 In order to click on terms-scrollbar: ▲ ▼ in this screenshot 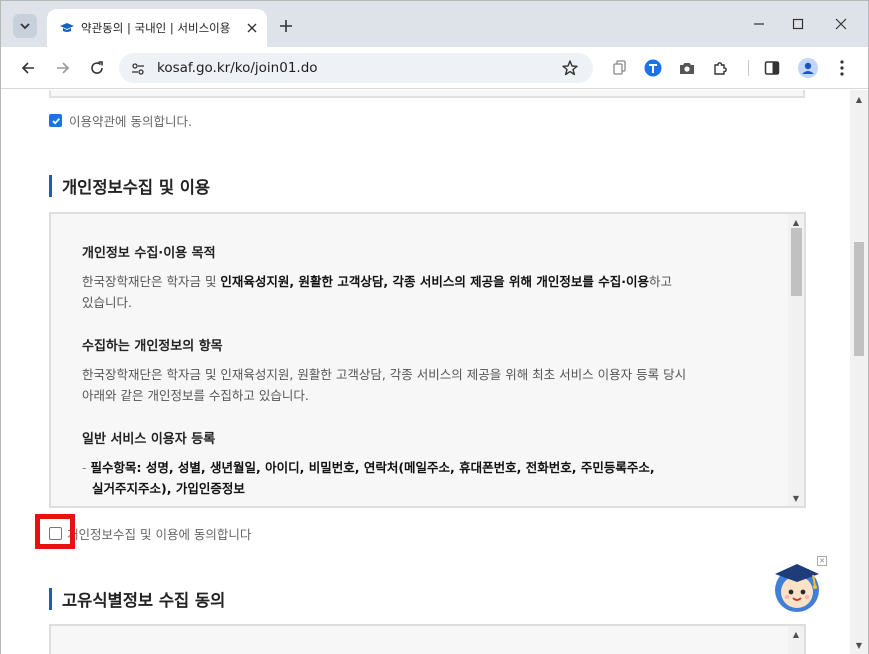, I will do `click(796, 360)`.